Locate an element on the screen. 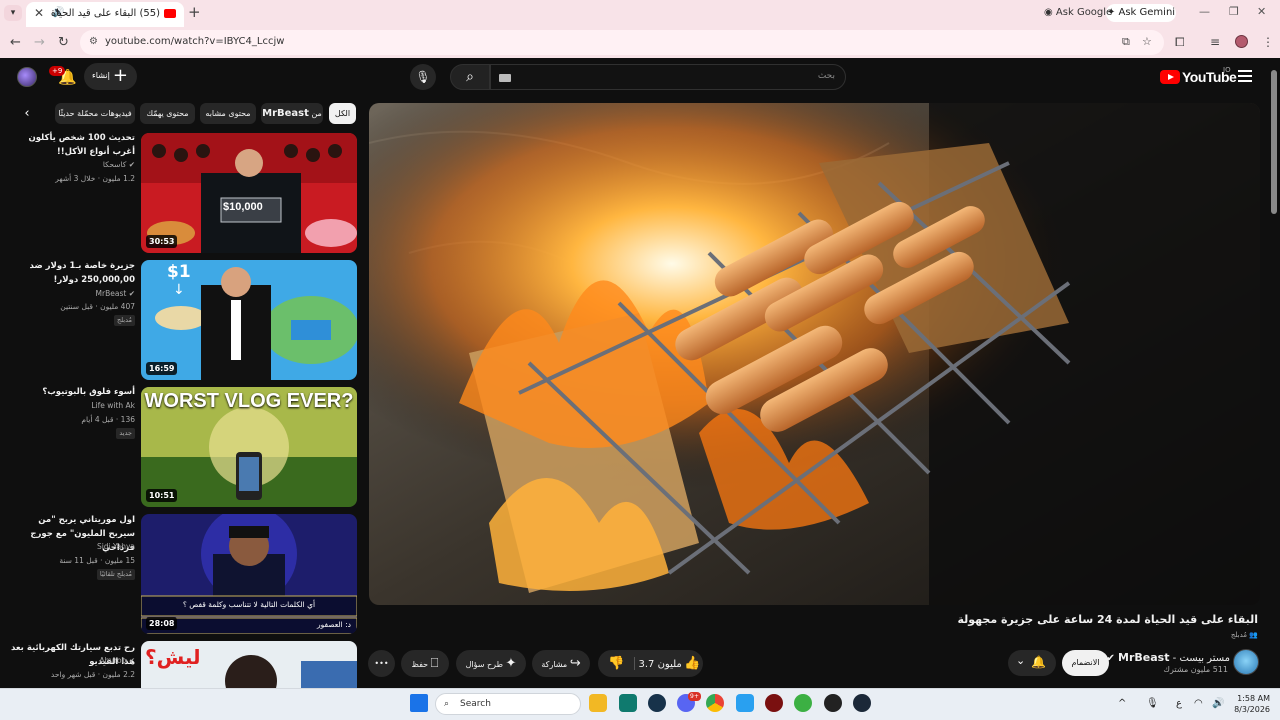  chrome-menu-icon: ⋮ is located at coordinates (1268, 42).